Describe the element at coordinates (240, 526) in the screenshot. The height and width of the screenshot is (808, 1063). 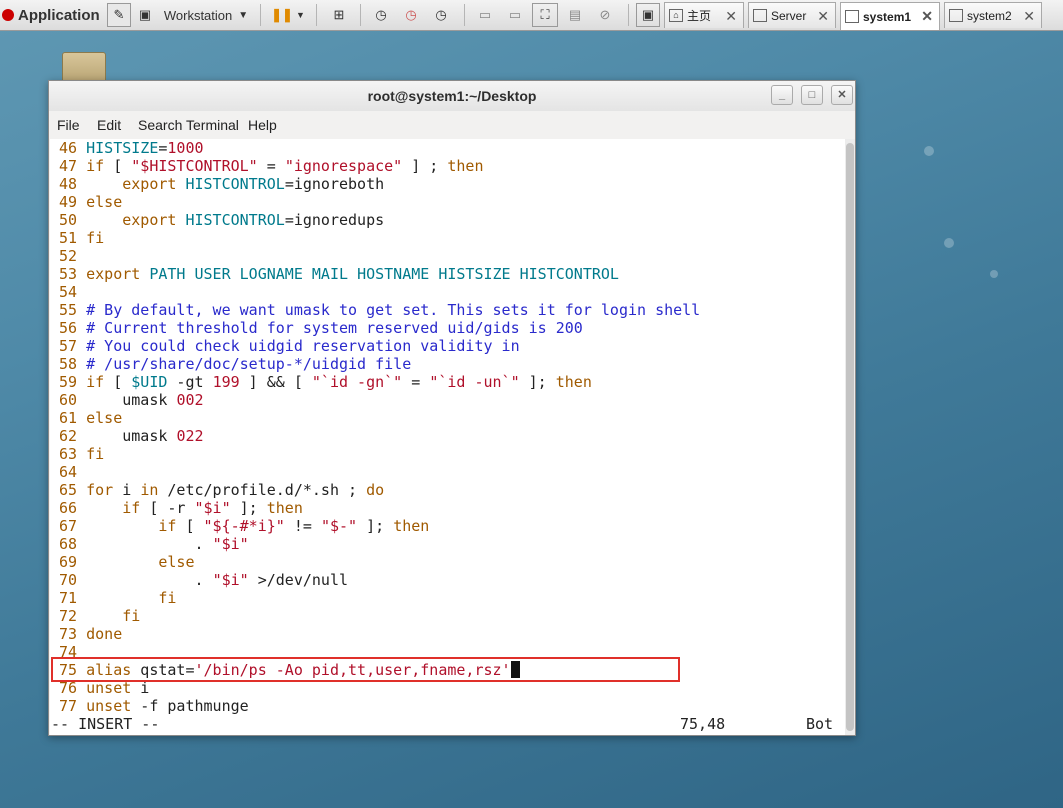
I see `code-line: 67 if [ "${-#*i}" != "$-" ]; then` at that location.